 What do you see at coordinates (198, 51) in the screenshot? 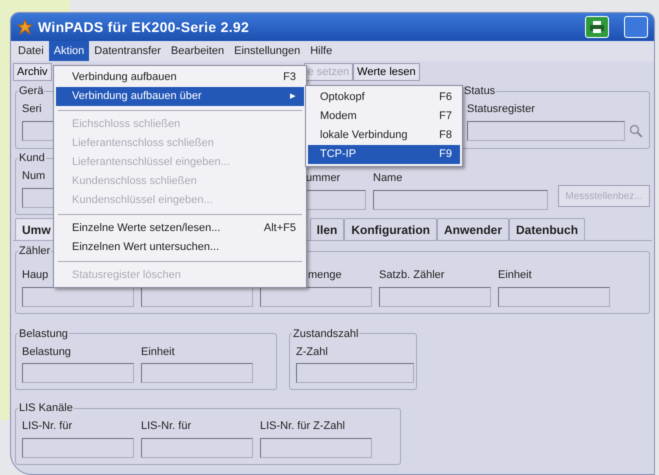
I see `menu-item: Bearbeiten` at bounding box center [198, 51].